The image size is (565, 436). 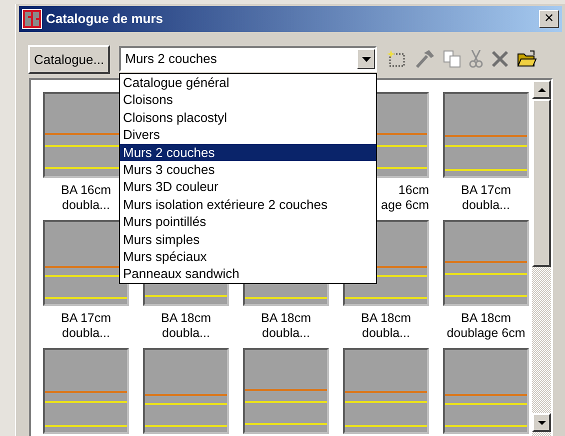 I want to click on delete-icon, so click(x=500, y=59).